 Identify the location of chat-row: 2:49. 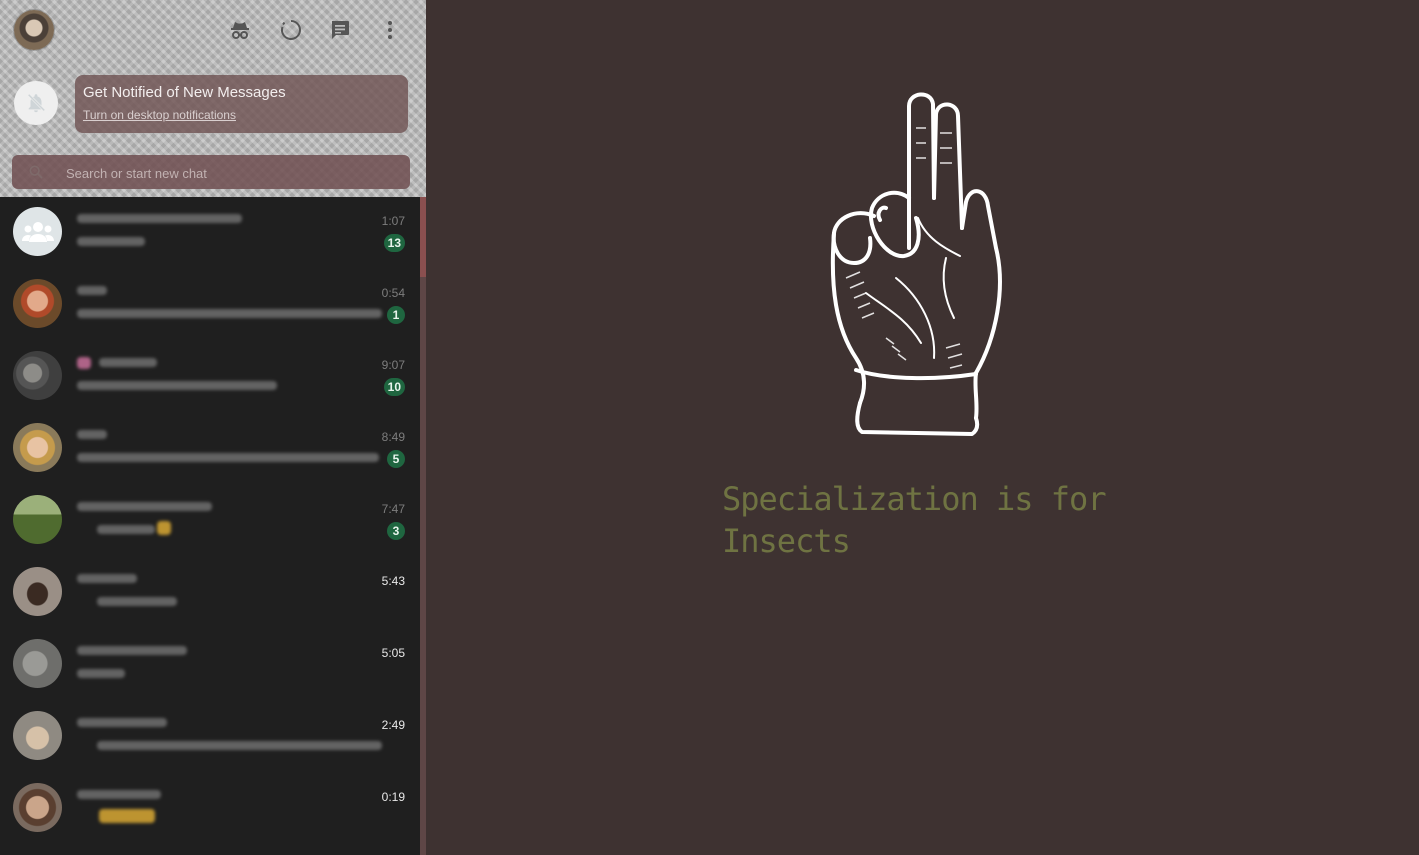
(210, 737).